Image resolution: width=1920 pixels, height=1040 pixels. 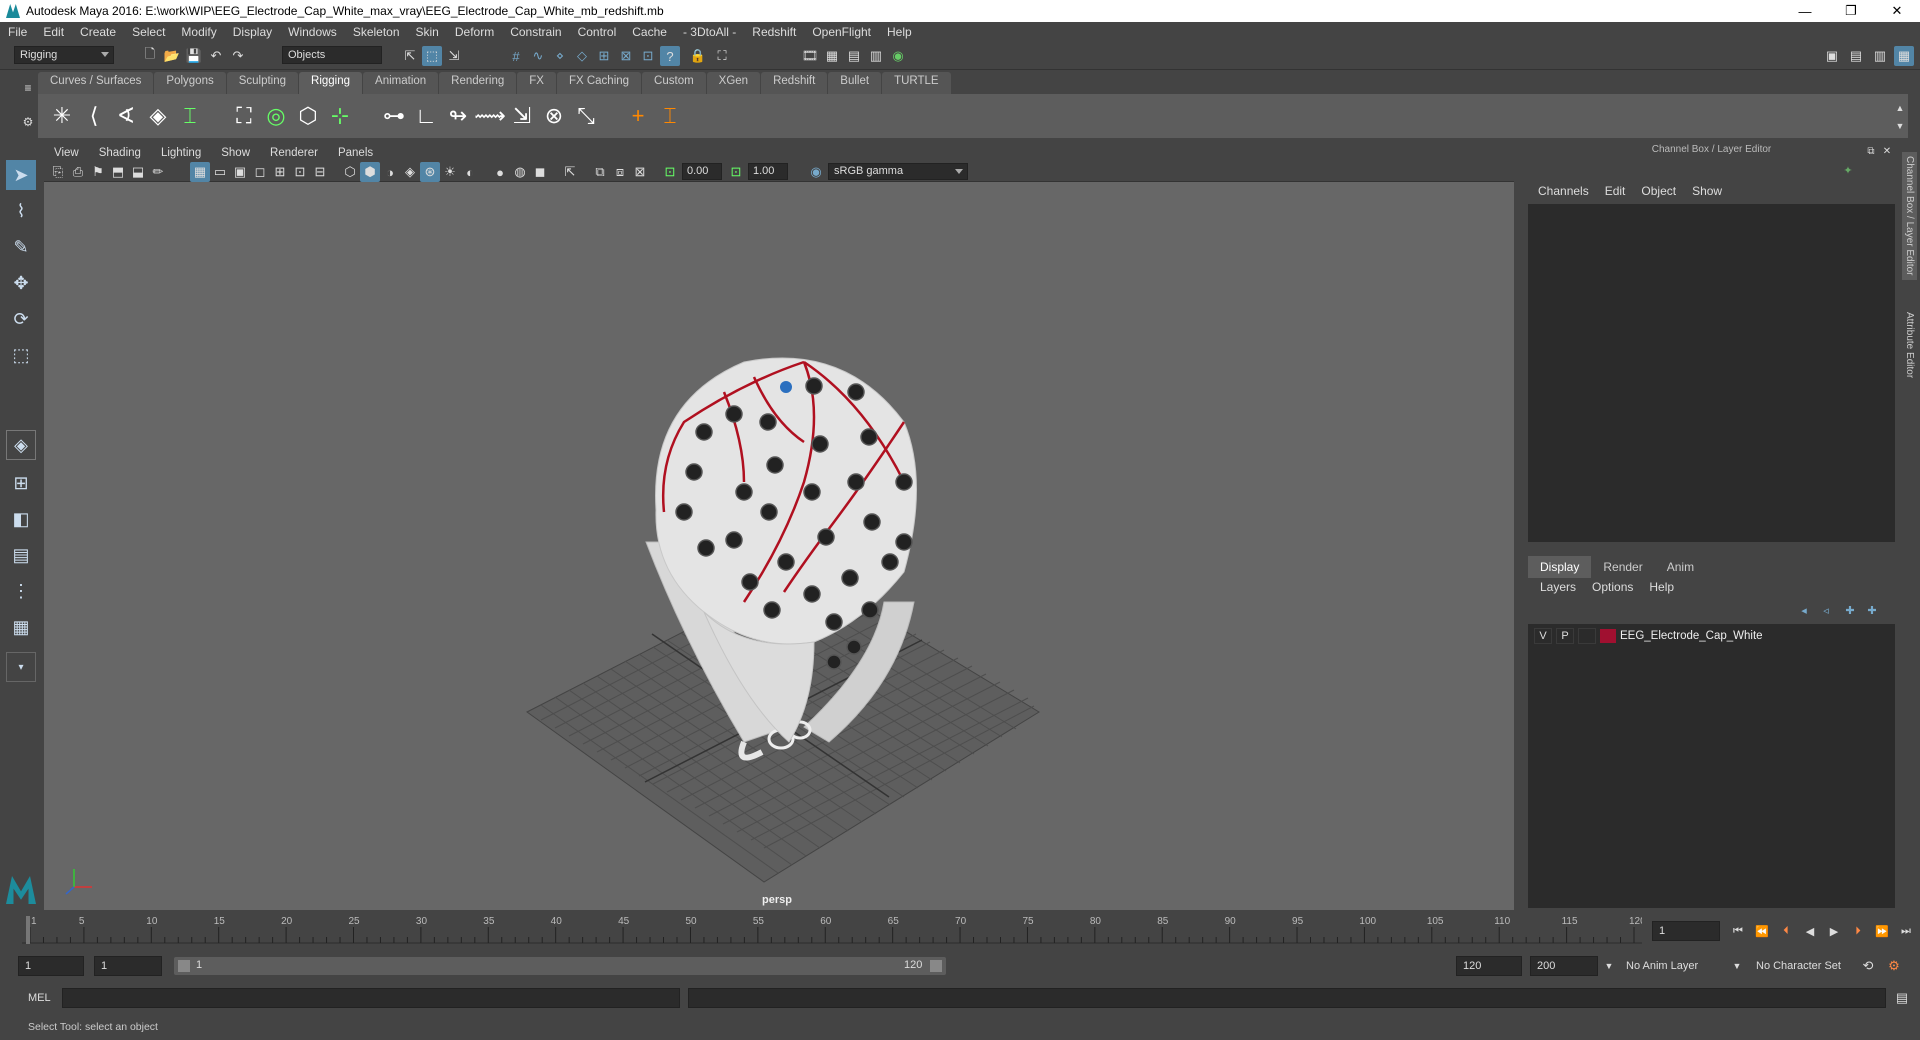 What do you see at coordinates (670, 56) in the screenshot?
I see `soft-select-icon: ?` at bounding box center [670, 56].